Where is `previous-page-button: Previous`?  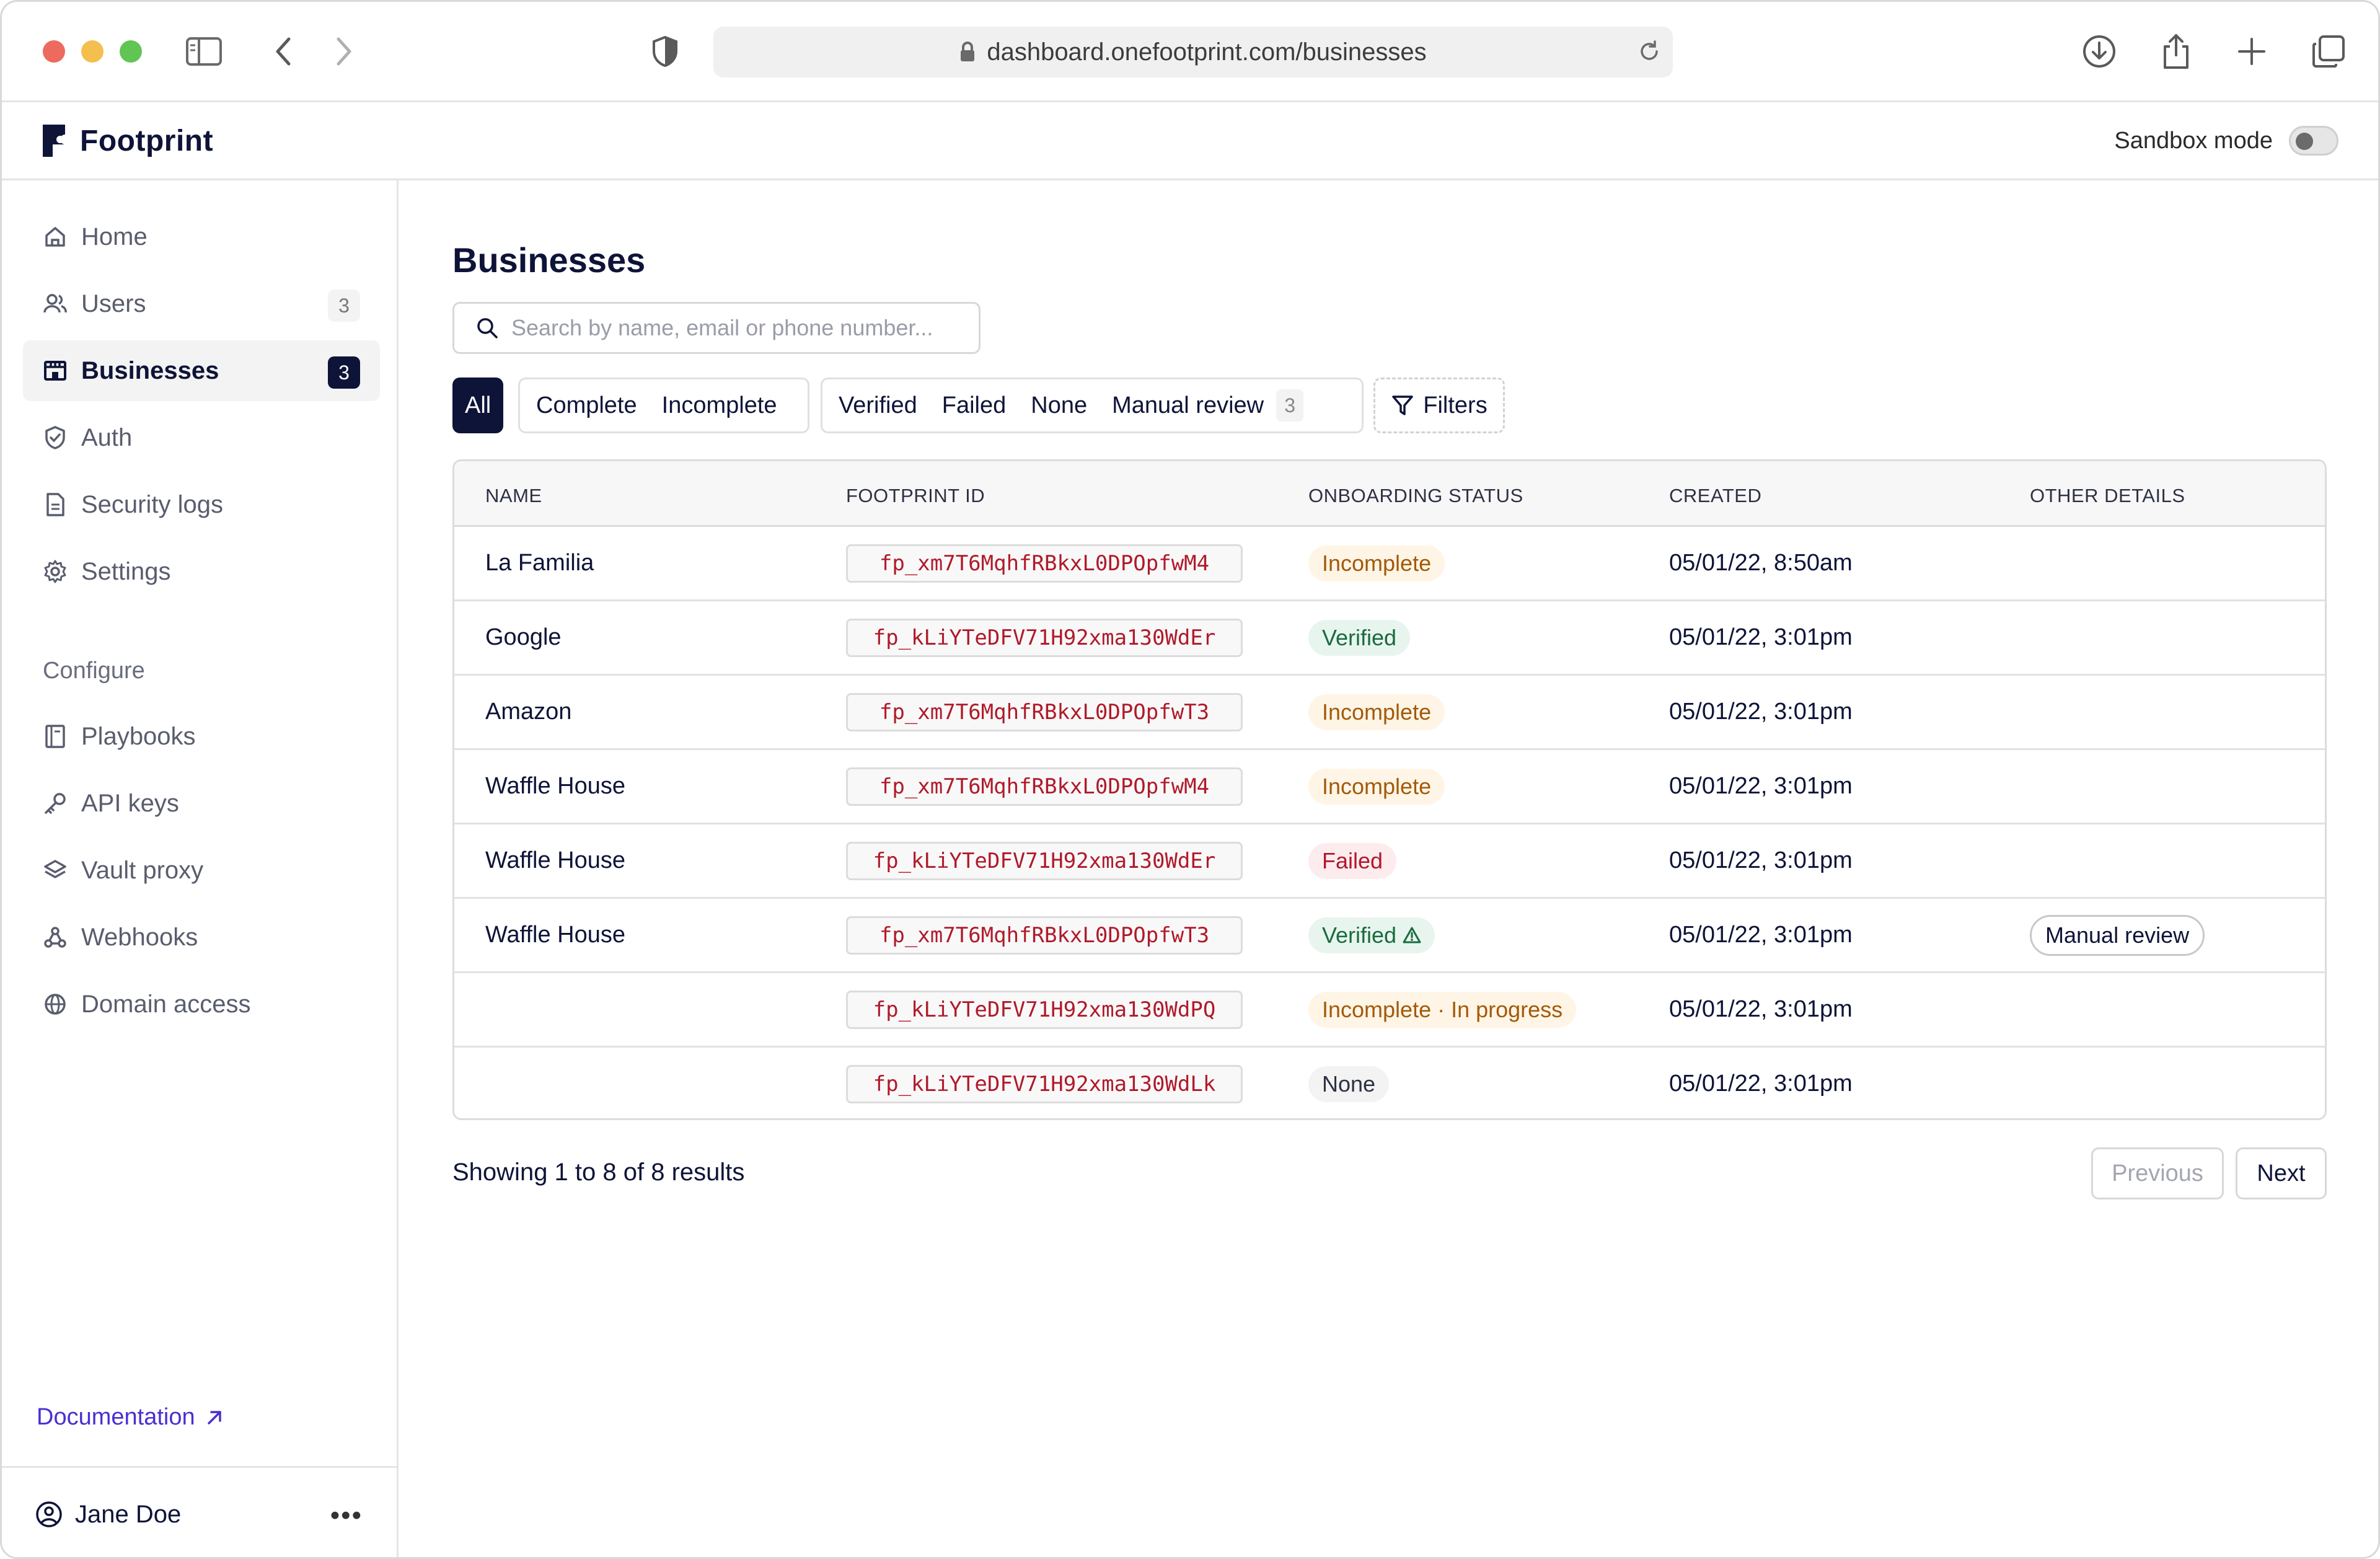
previous-page-button: Previous is located at coordinates (2157, 1173).